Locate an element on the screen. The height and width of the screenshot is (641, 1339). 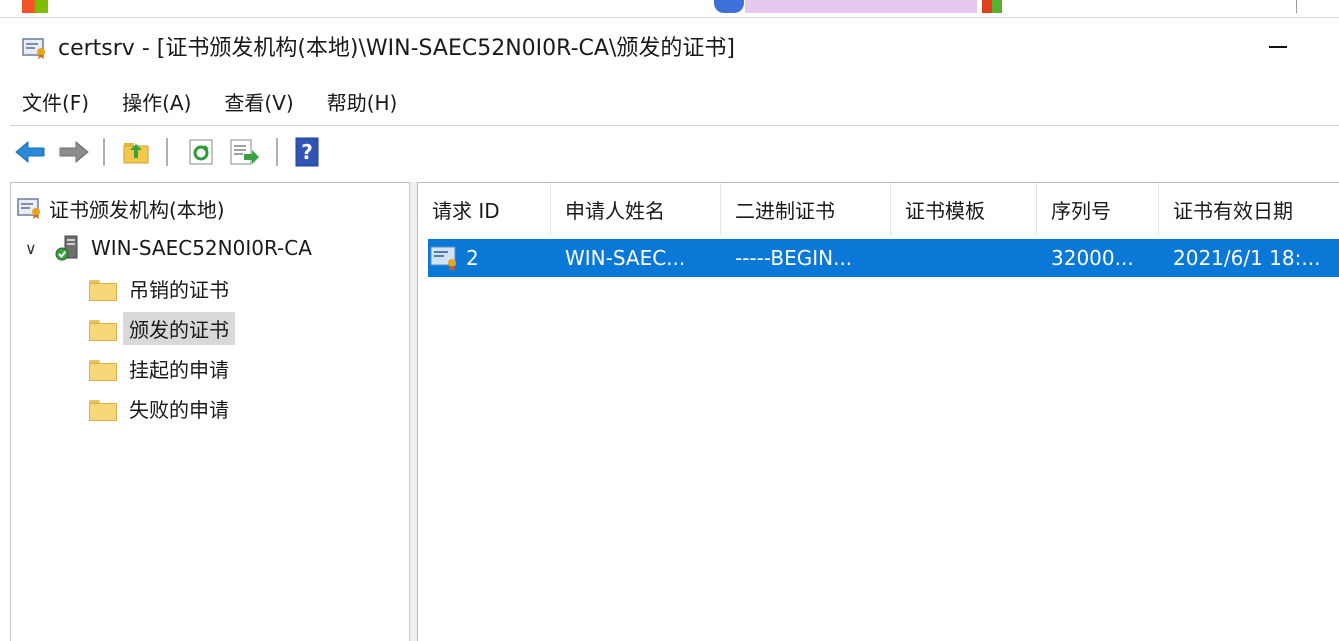
export-list-icon is located at coordinates (244, 152).